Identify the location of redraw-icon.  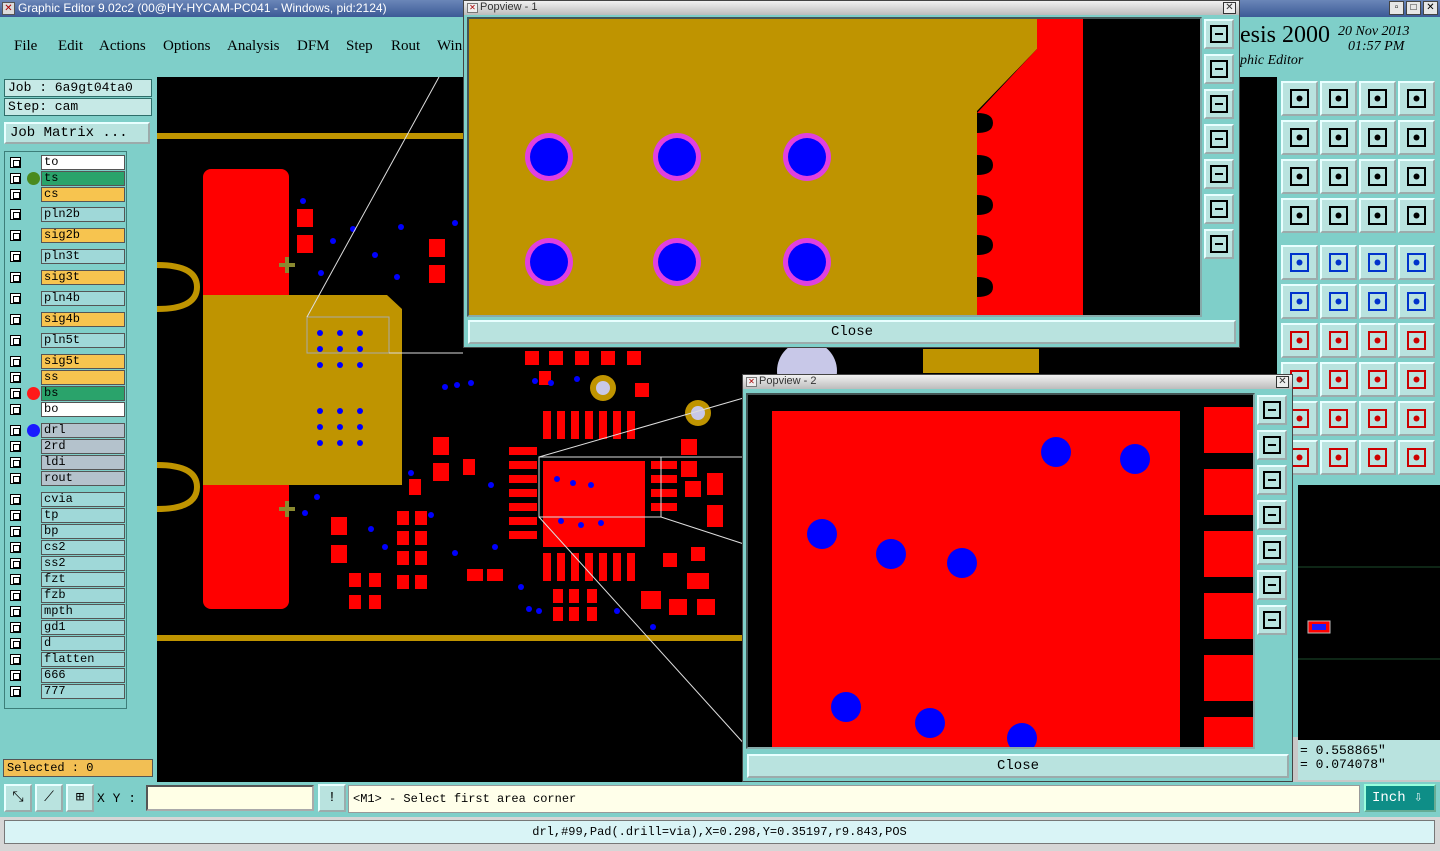
(1416, 137).